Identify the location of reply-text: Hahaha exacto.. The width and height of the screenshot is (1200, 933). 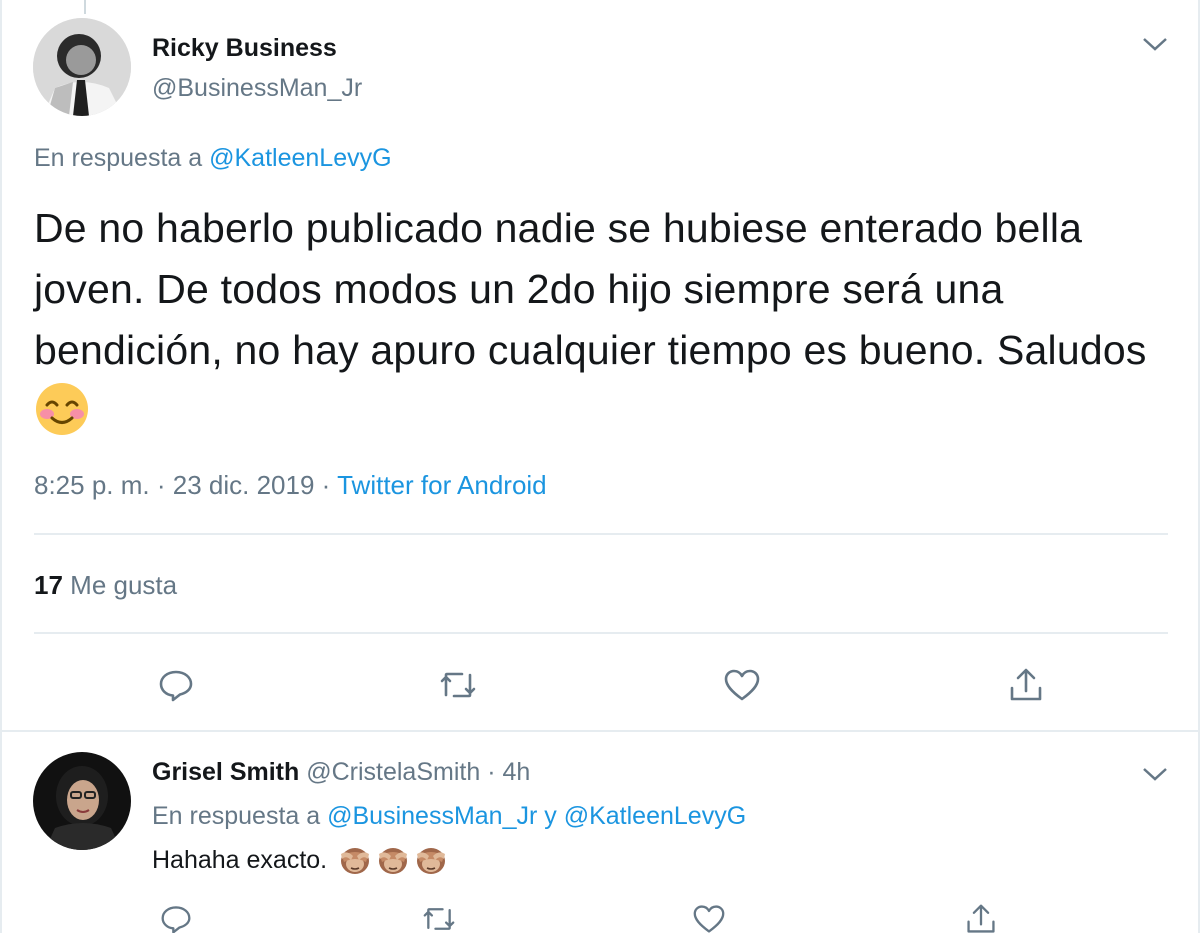
(300, 859).